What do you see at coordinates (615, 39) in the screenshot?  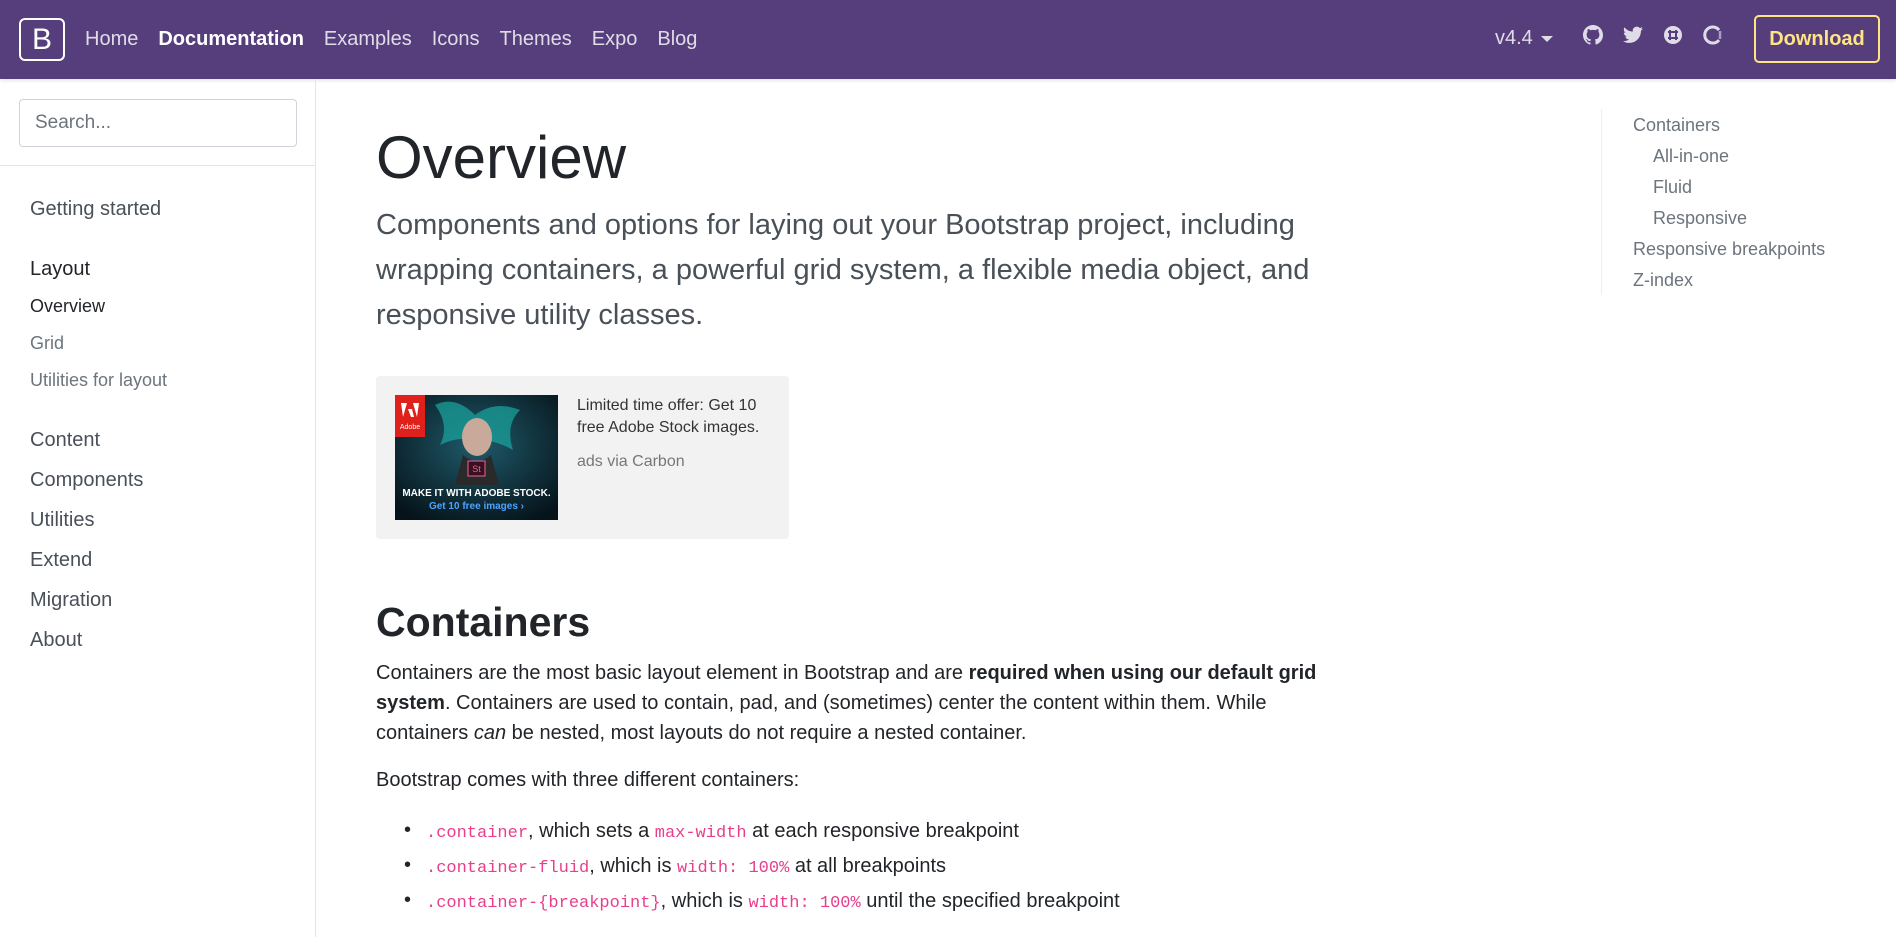 I see `nav-link-expo: Expo` at bounding box center [615, 39].